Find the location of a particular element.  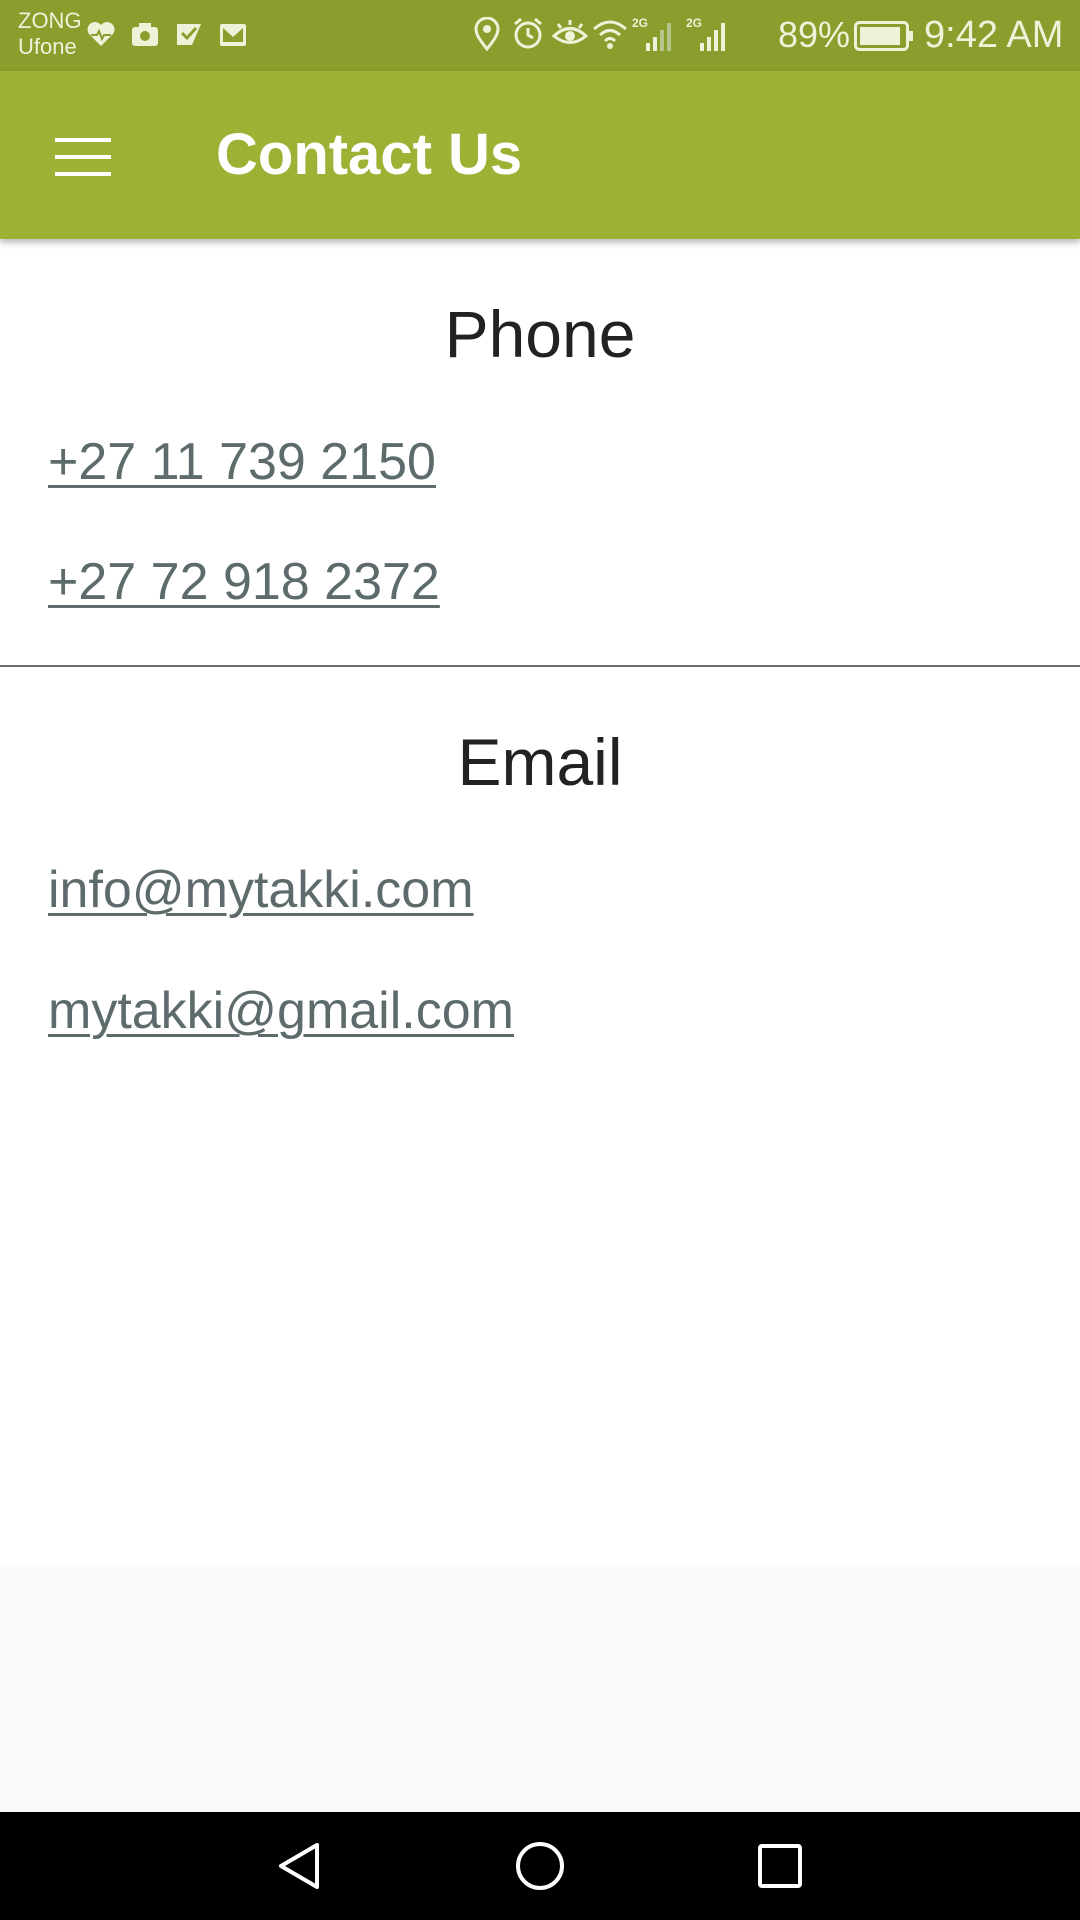

phone-link-2: +27 72 918 2372 is located at coordinates (244, 582).